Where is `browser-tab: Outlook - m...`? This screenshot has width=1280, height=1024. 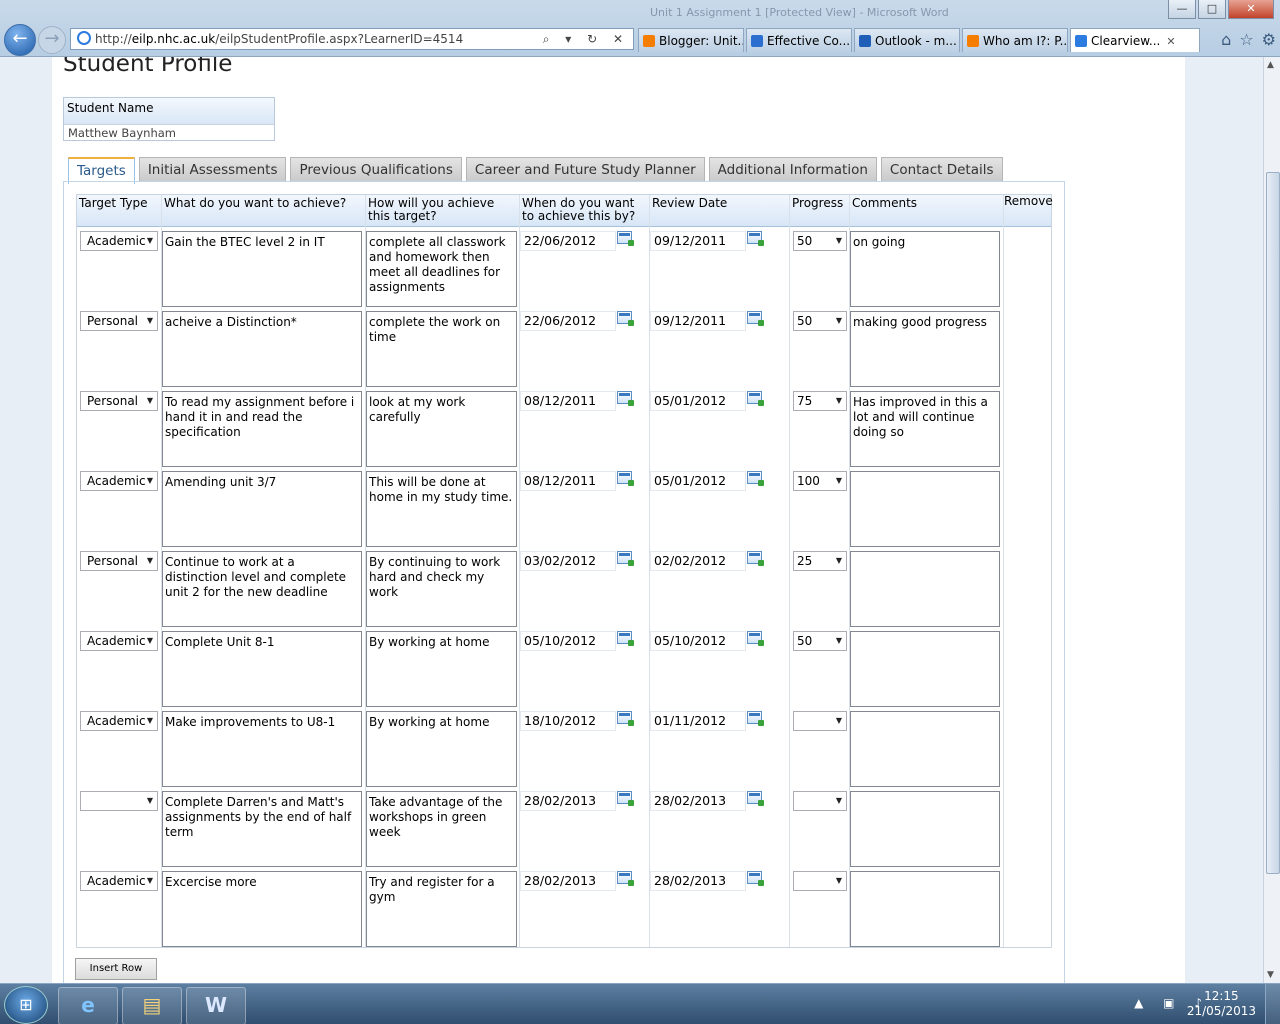 browser-tab: Outlook - m... is located at coordinates (907, 40).